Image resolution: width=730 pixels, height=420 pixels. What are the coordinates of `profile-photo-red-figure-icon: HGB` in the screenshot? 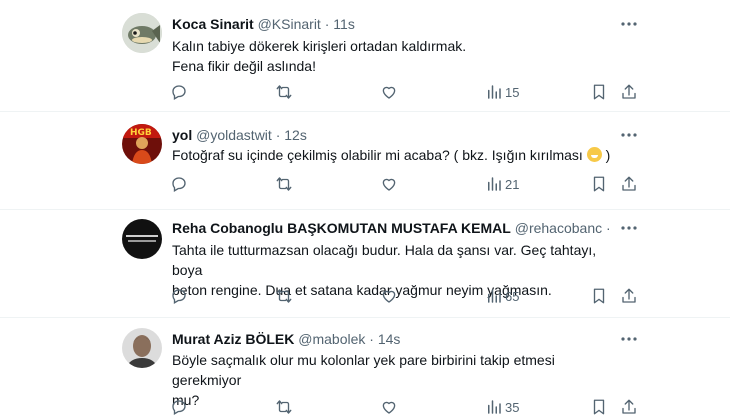 It's located at (142, 144).